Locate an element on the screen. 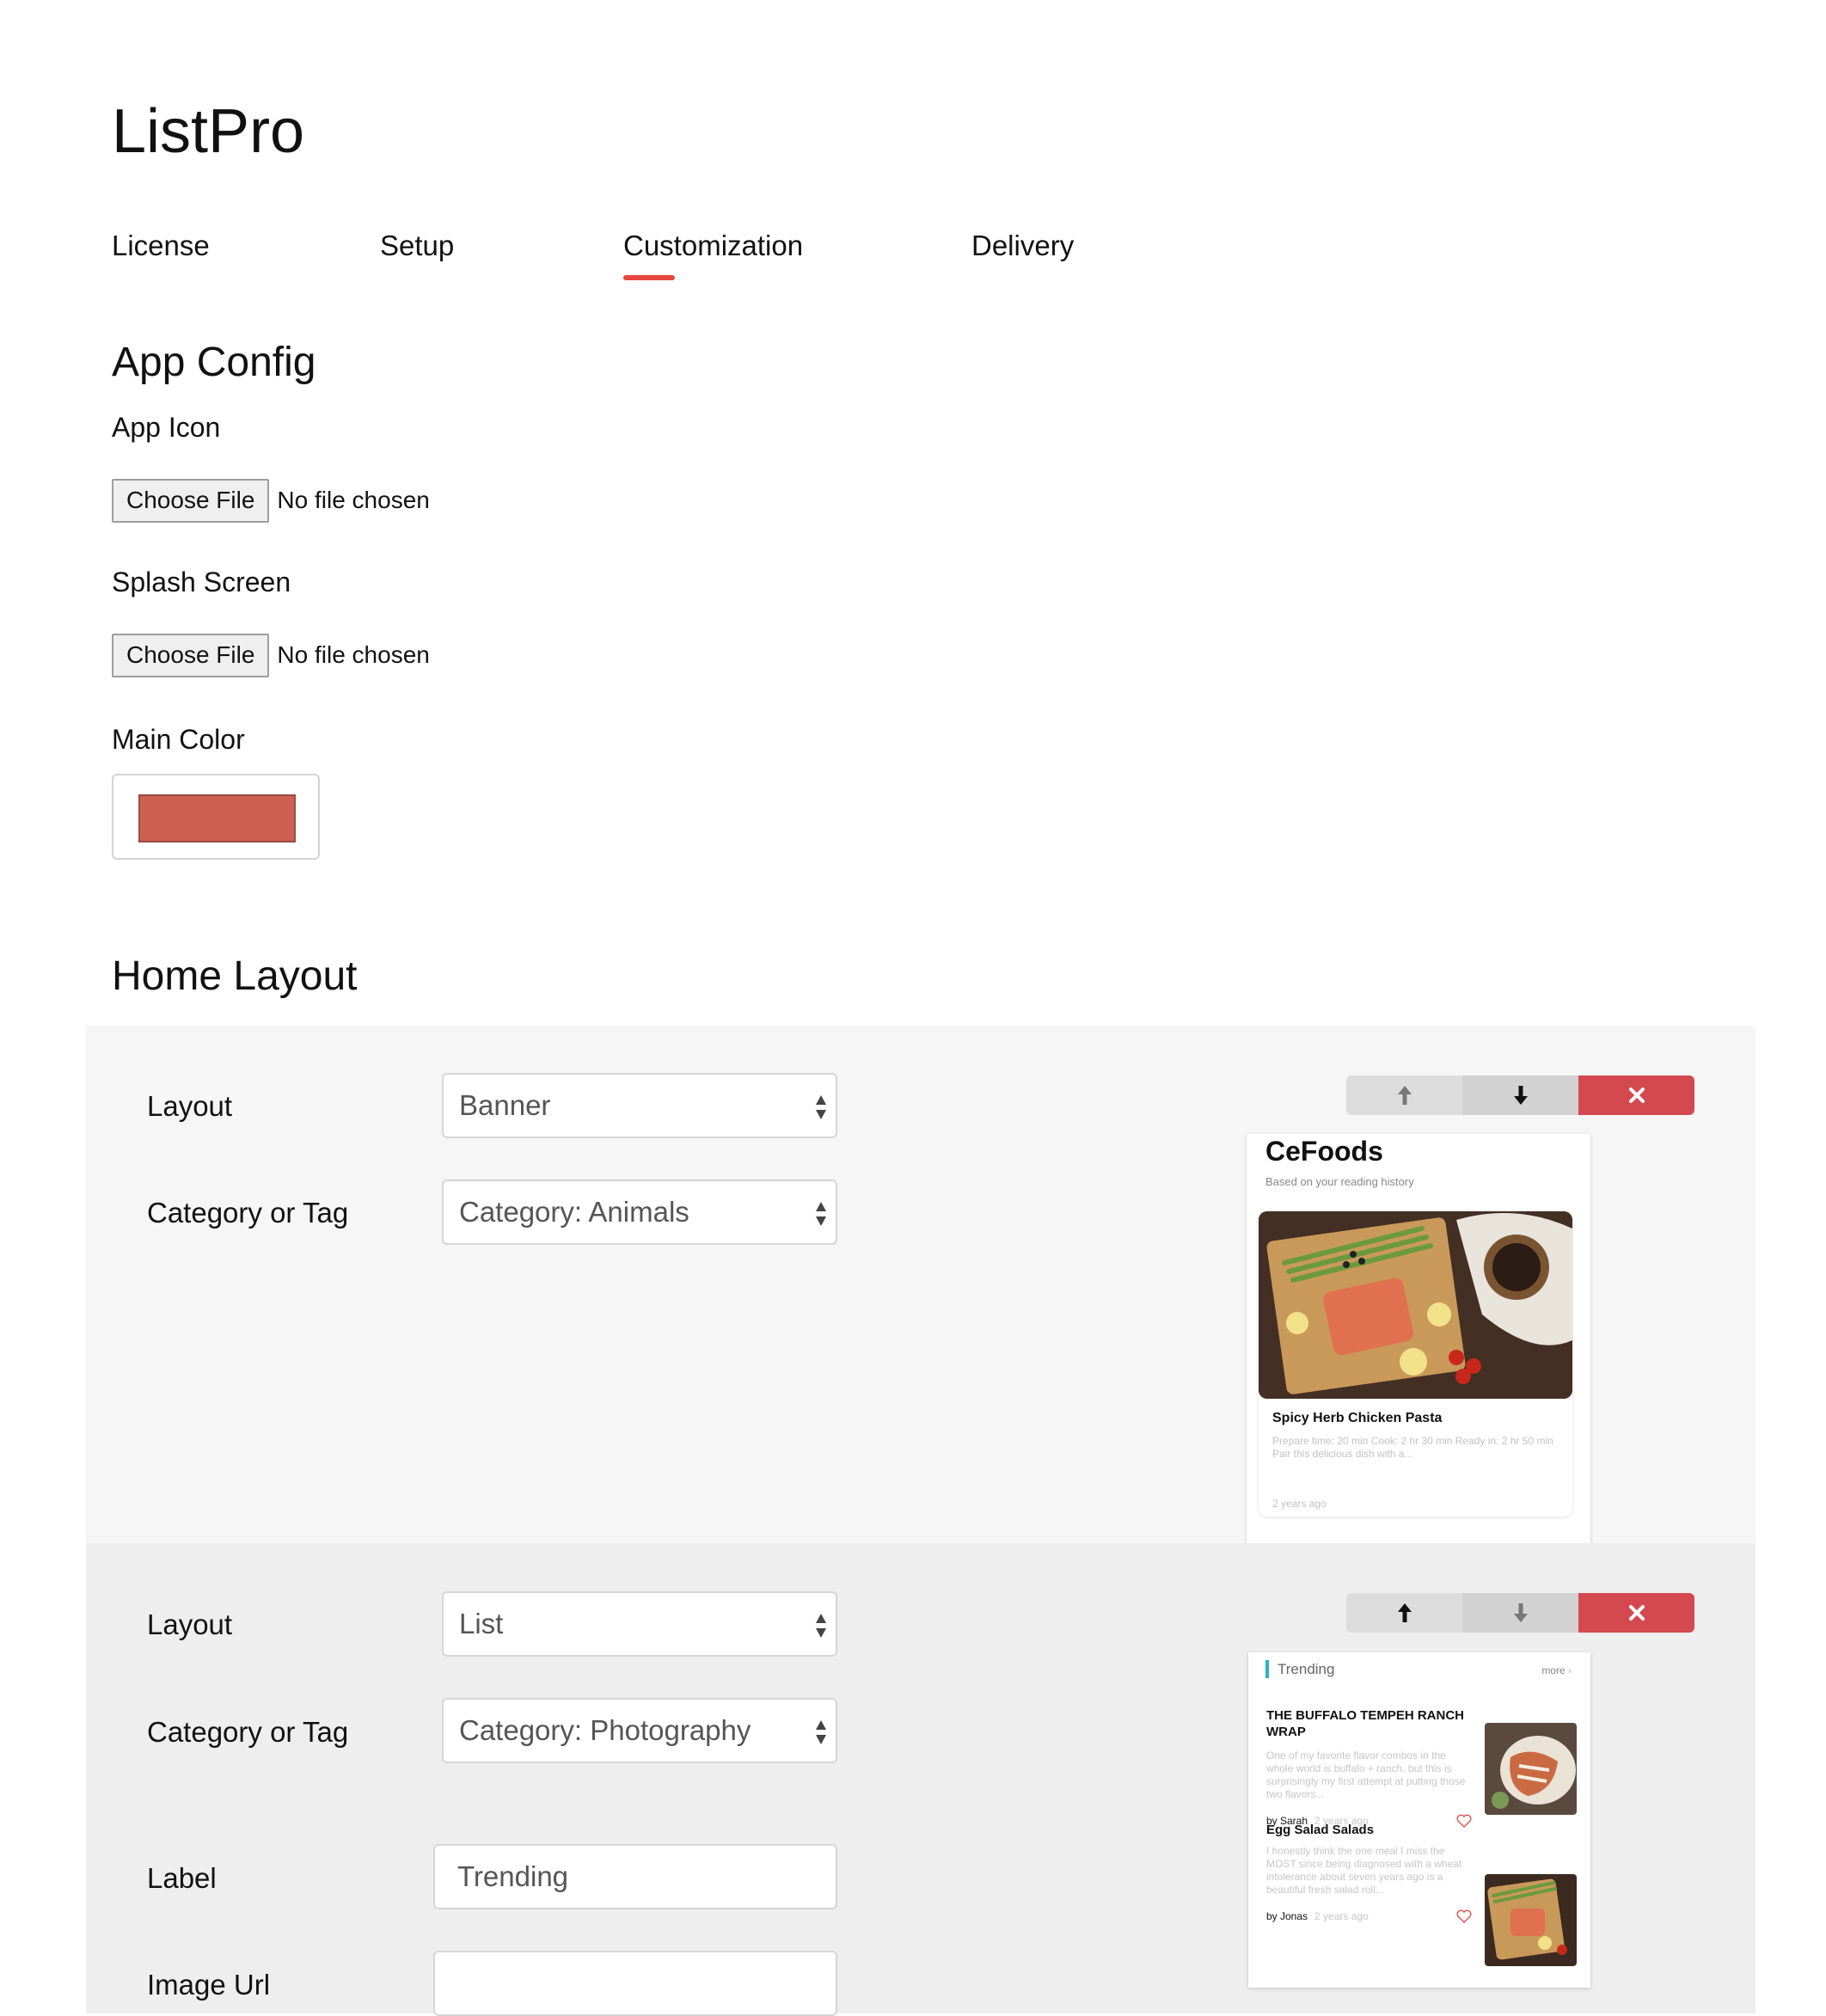  main-color-label: Main Color is located at coordinates (178, 739).